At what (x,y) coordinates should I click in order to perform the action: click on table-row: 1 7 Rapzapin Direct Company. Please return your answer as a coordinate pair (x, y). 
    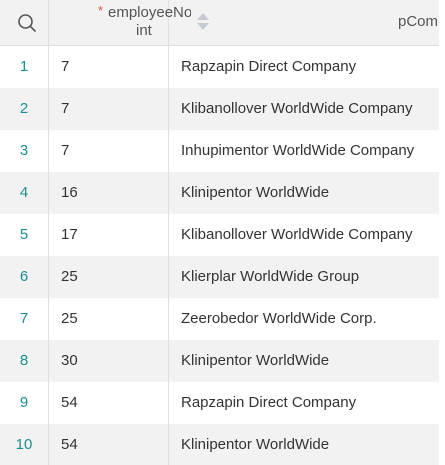
    Looking at the image, I should click on (219, 67).